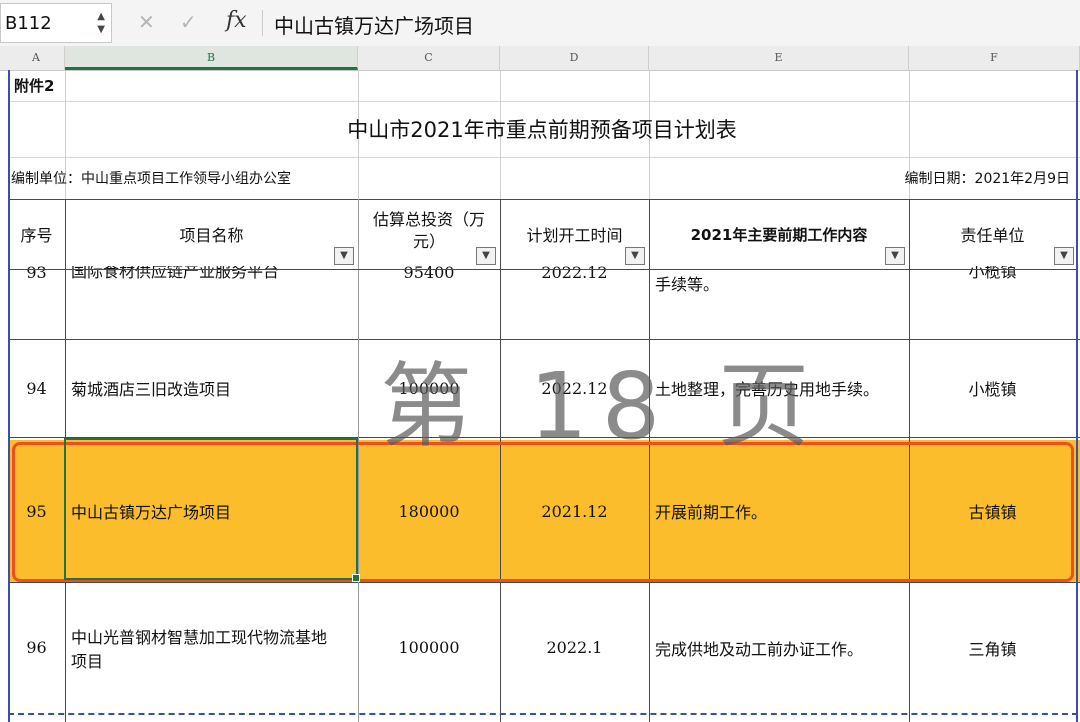 This screenshot has width=1080, height=722. I want to click on fill-handle, so click(356, 578).